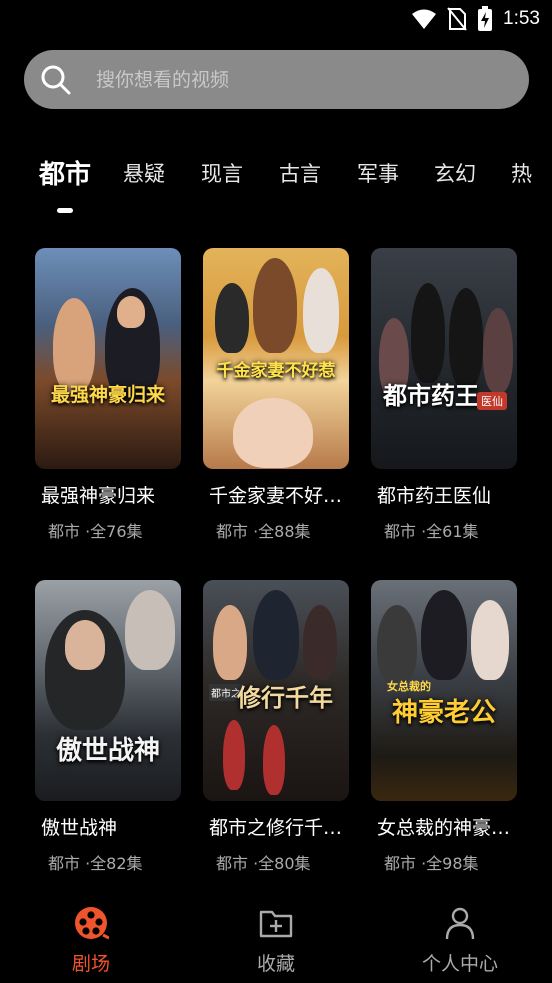 This screenshot has height=983, width=552. What do you see at coordinates (56, 80) in the screenshot?
I see `search-icon` at bounding box center [56, 80].